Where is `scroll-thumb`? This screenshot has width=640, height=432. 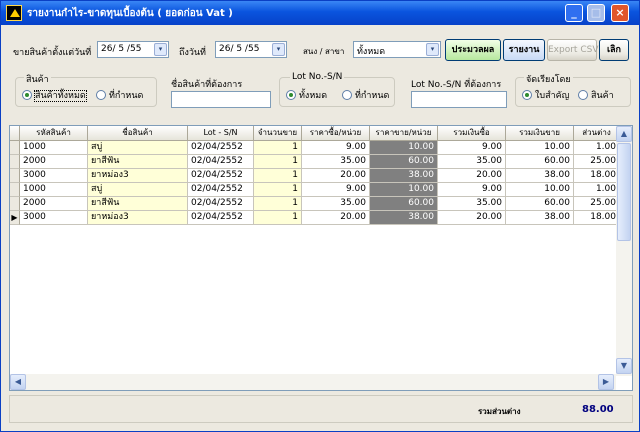 scroll-thumb is located at coordinates (624, 192).